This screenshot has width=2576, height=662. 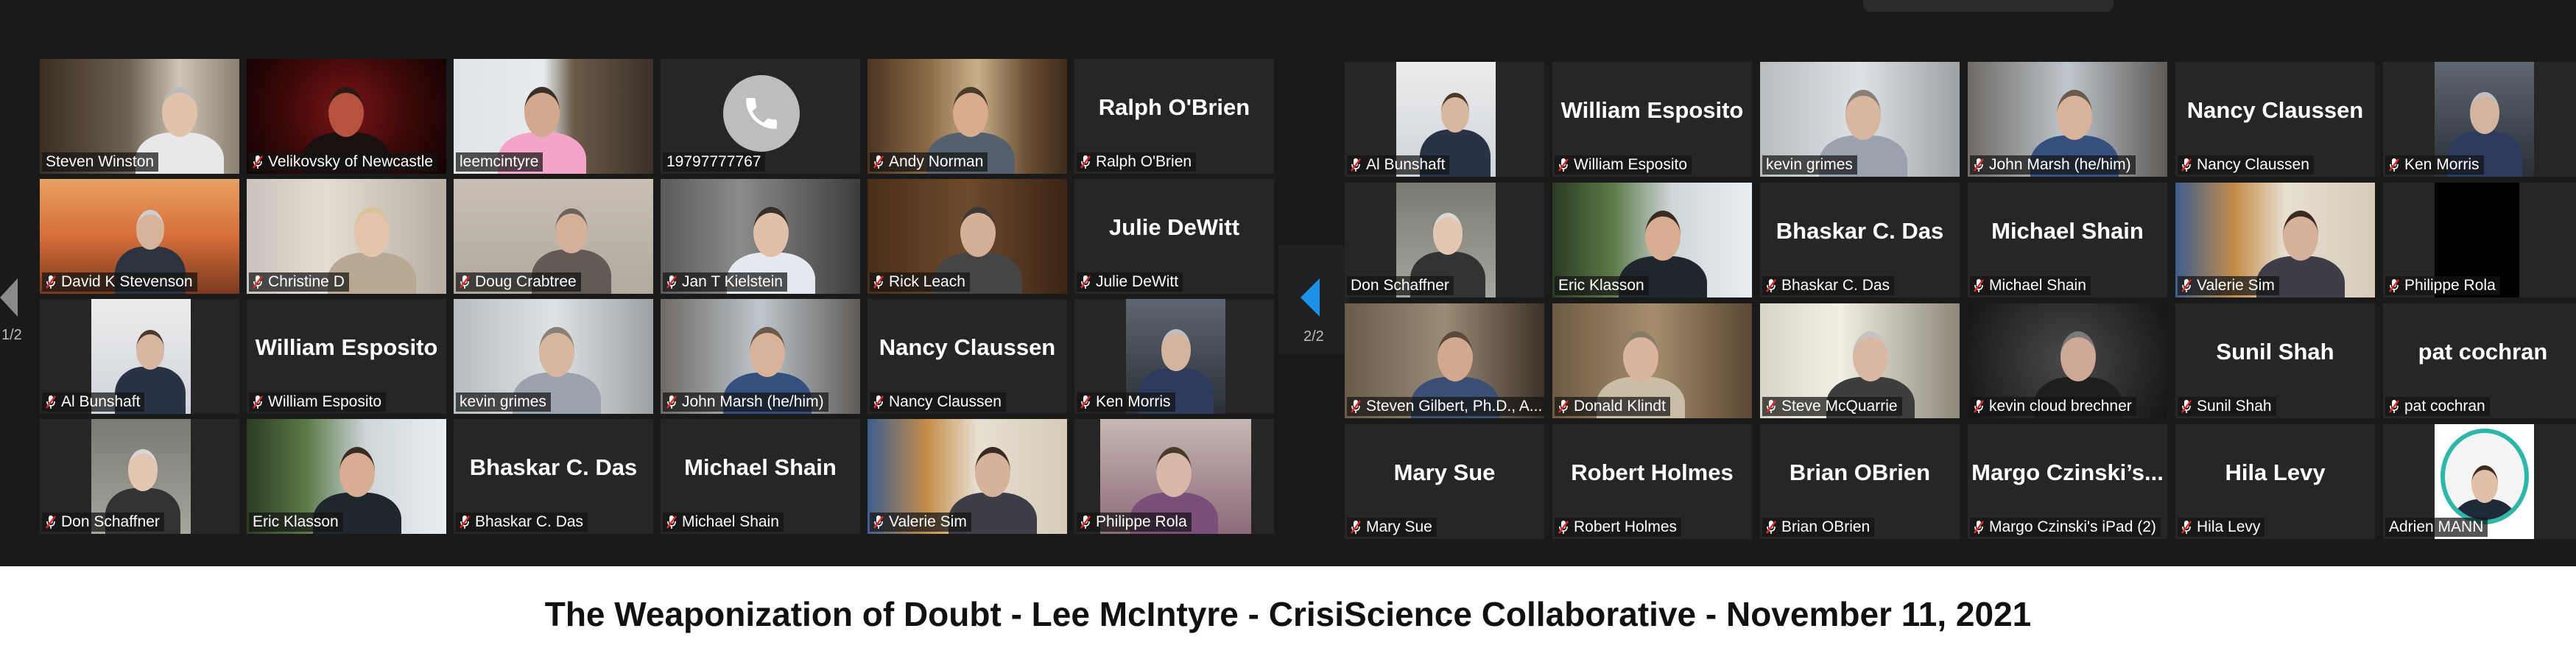 I want to click on participant-tile: Rick Leach, so click(x=967, y=236).